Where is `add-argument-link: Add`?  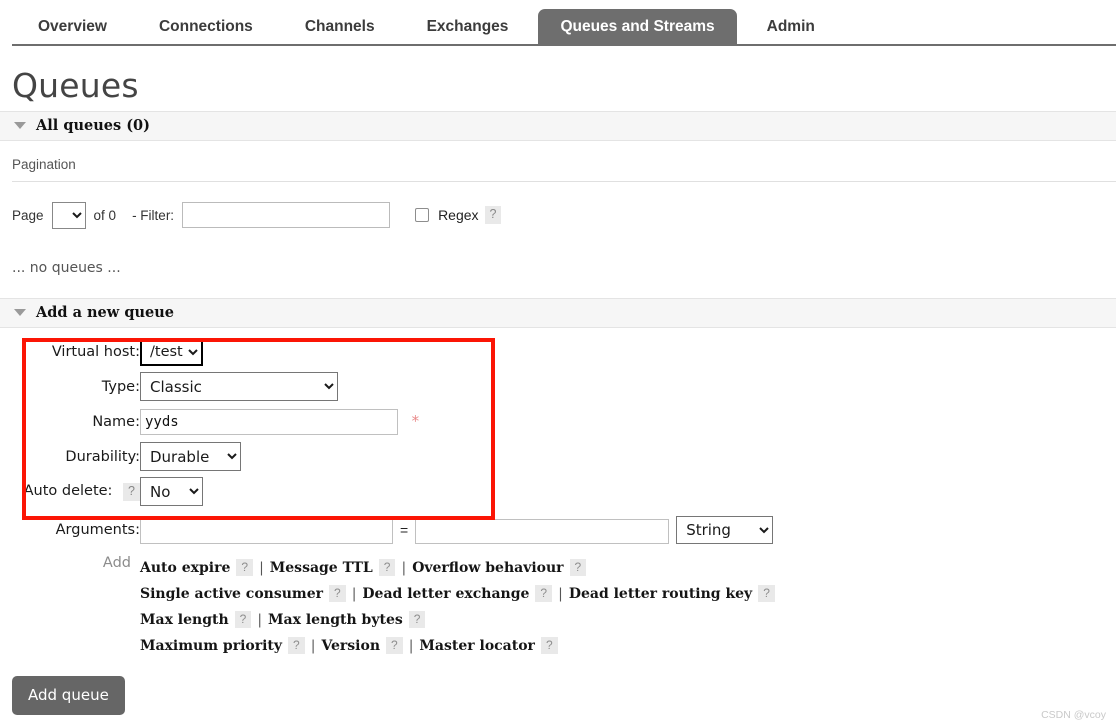
add-argument-link: Add is located at coordinates (70, 607).